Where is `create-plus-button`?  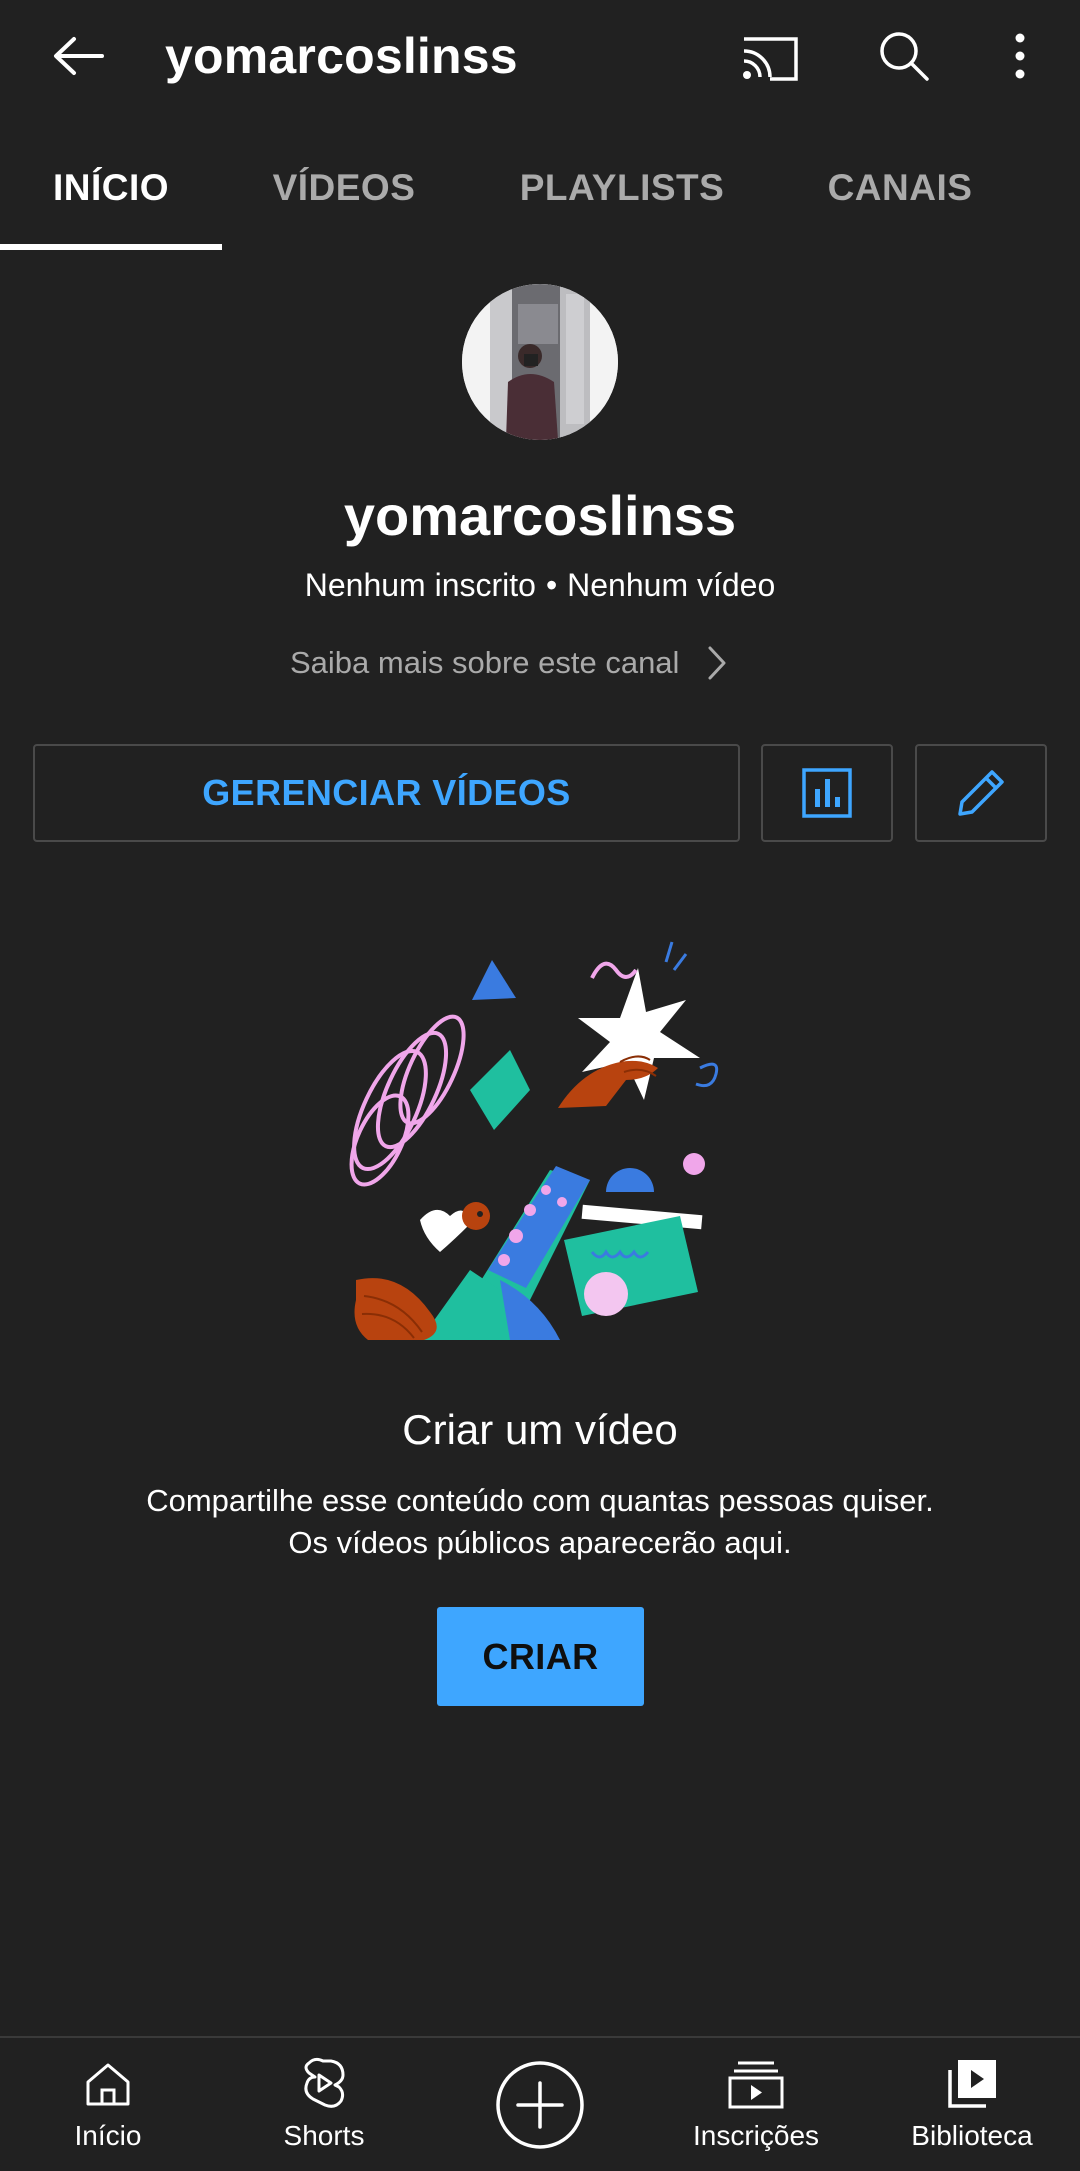 create-plus-button is located at coordinates (540, 2105).